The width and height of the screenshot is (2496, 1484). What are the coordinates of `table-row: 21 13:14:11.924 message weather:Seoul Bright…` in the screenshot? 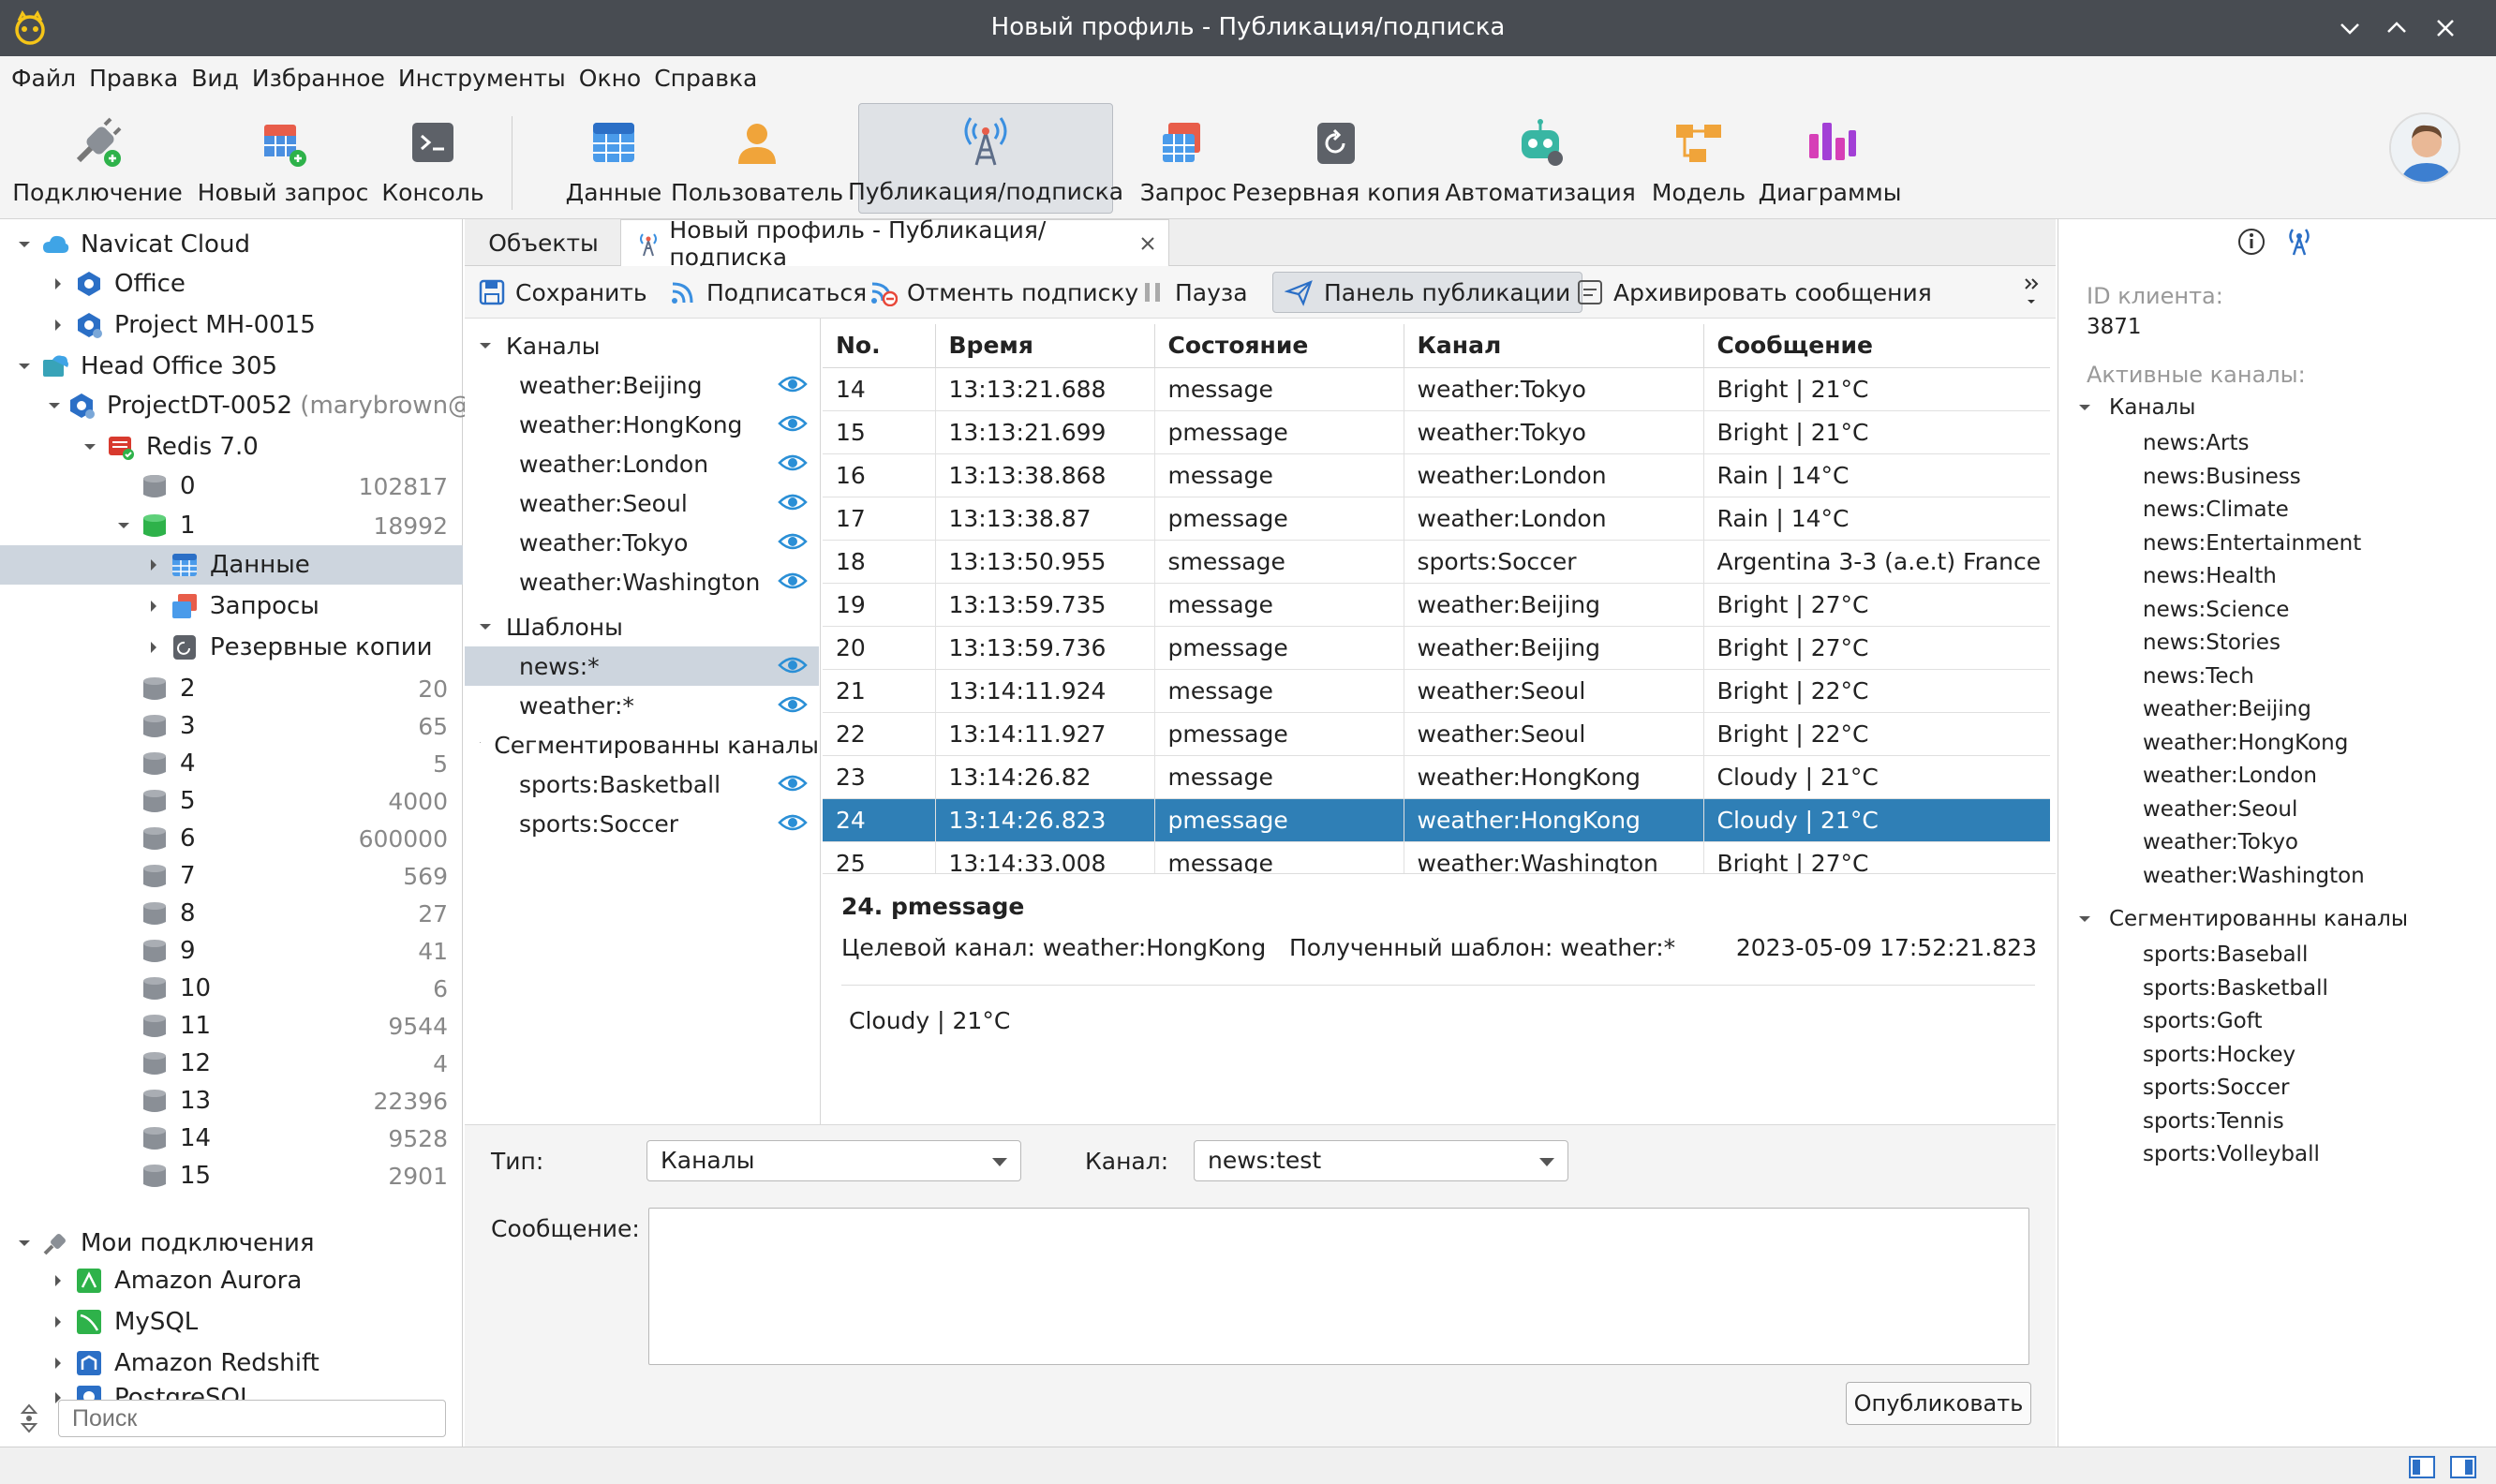 It's located at (1436, 691).